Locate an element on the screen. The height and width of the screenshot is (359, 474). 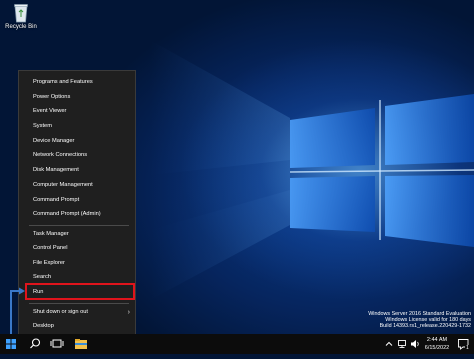
chevron-up-icon is located at coordinates (389, 343).